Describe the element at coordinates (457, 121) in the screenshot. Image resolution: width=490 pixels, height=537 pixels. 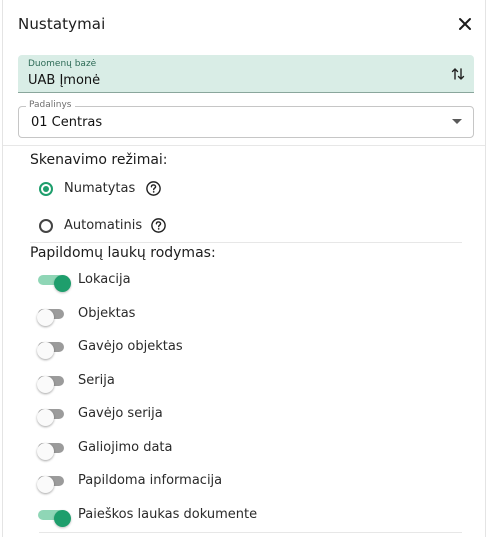
I see `dropdown-arrow-icon` at that location.